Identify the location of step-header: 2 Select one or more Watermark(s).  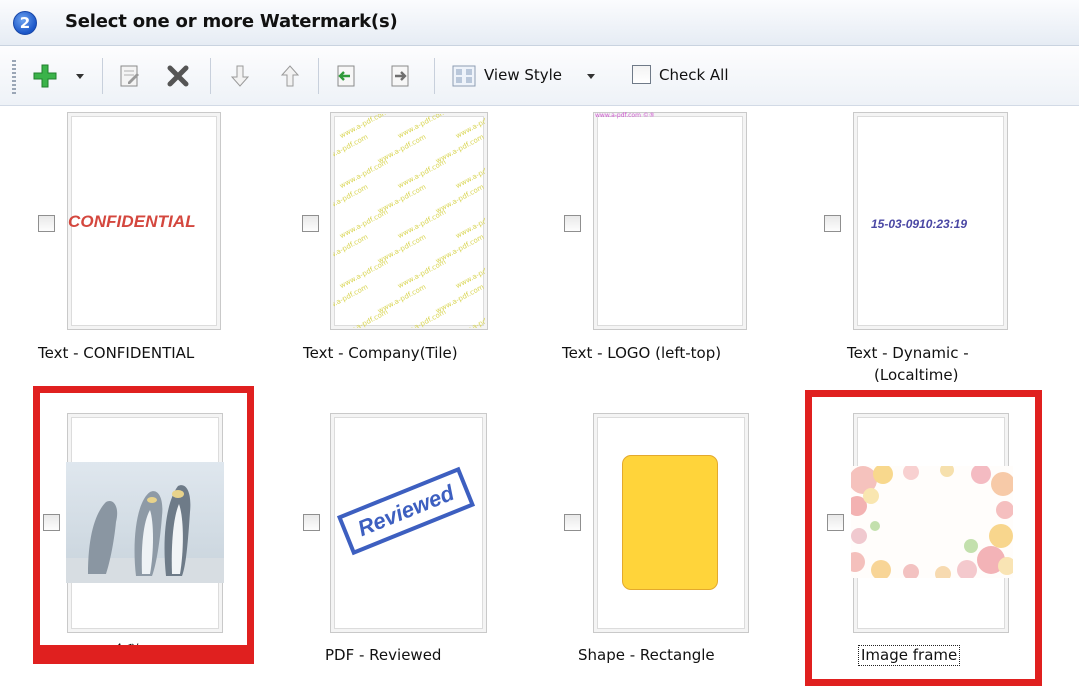
(539, 23).